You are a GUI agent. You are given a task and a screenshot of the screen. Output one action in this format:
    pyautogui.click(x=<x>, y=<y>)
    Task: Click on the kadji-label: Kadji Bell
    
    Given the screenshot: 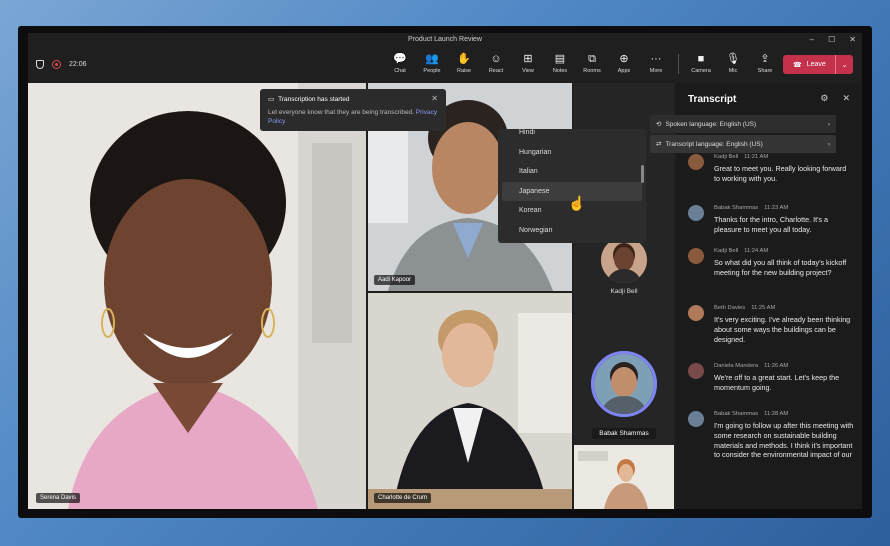 What is the action you would take?
    pyautogui.click(x=624, y=291)
    